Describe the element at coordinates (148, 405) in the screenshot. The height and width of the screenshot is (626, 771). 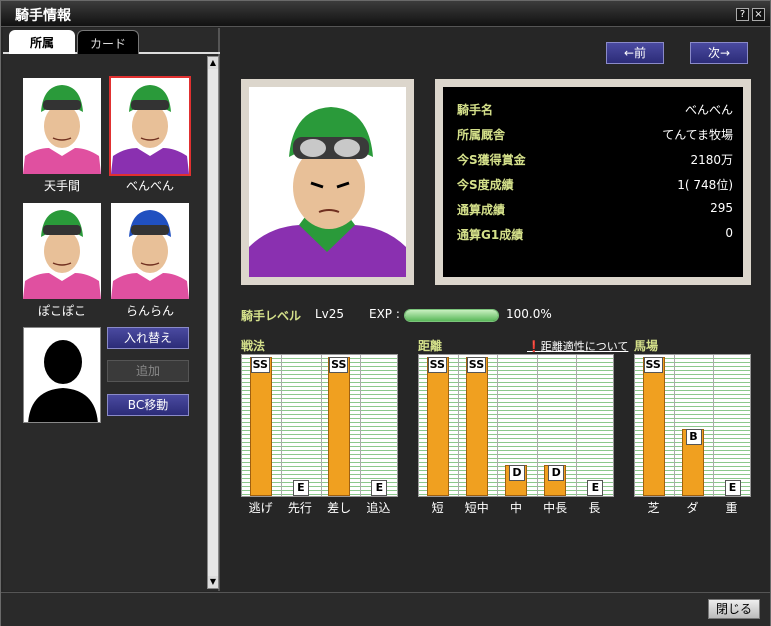
I see `bc-move-button: BC移動` at that location.